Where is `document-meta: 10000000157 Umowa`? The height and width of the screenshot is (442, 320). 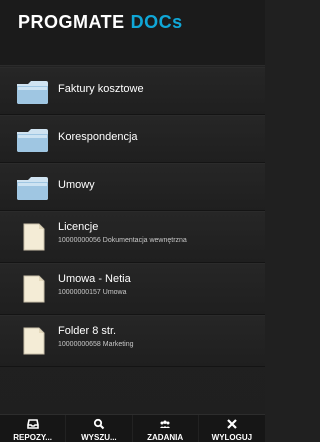
document-meta: 10000000157 Umowa is located at coordinates (92, 292).